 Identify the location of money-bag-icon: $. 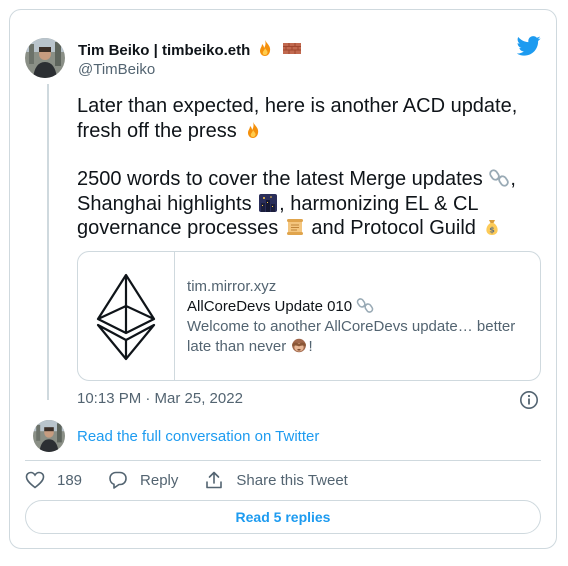
(492, 227).